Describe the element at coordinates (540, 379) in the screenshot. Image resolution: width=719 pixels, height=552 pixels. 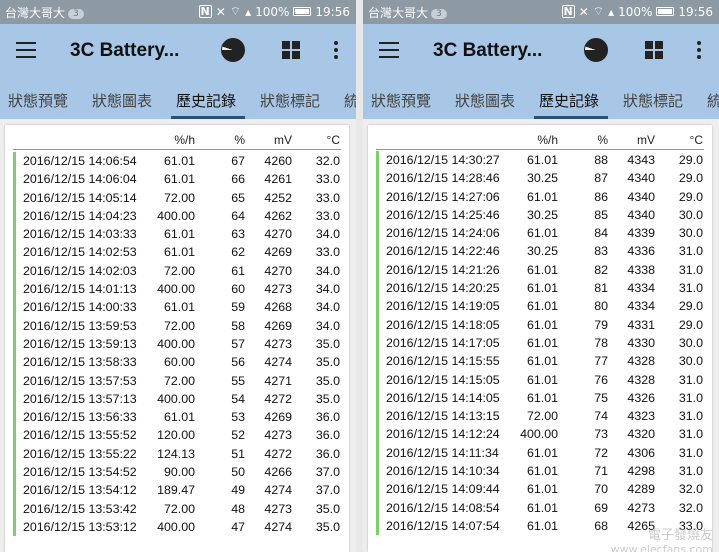
I see `table-row: 2016/12/15 14:15:05 61.01 76 4328 31.0` at that location.